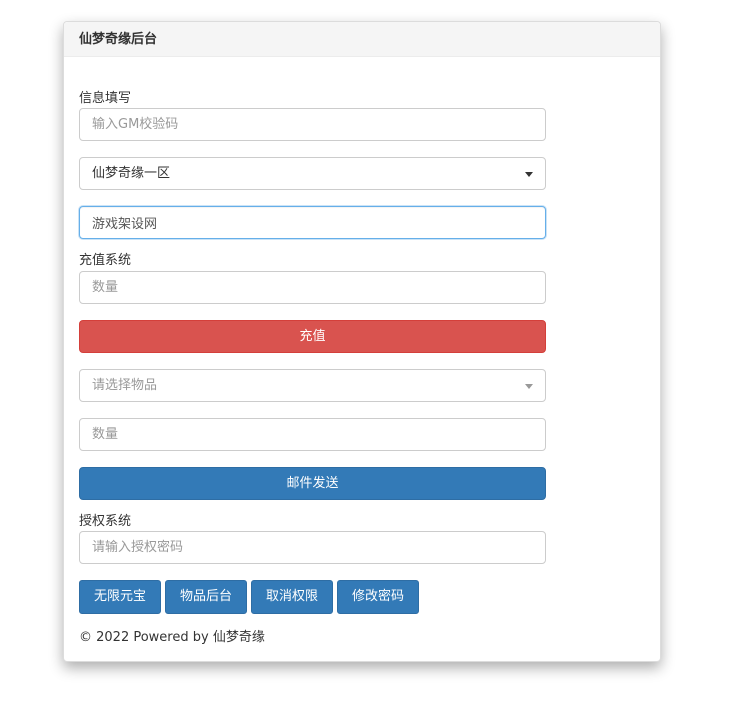 The width and height of the screenshot is (739, 726). Describe the element at coordinates (105, 260) in the screenshot. I see `recharge-section-label: 充值系统` at that location.